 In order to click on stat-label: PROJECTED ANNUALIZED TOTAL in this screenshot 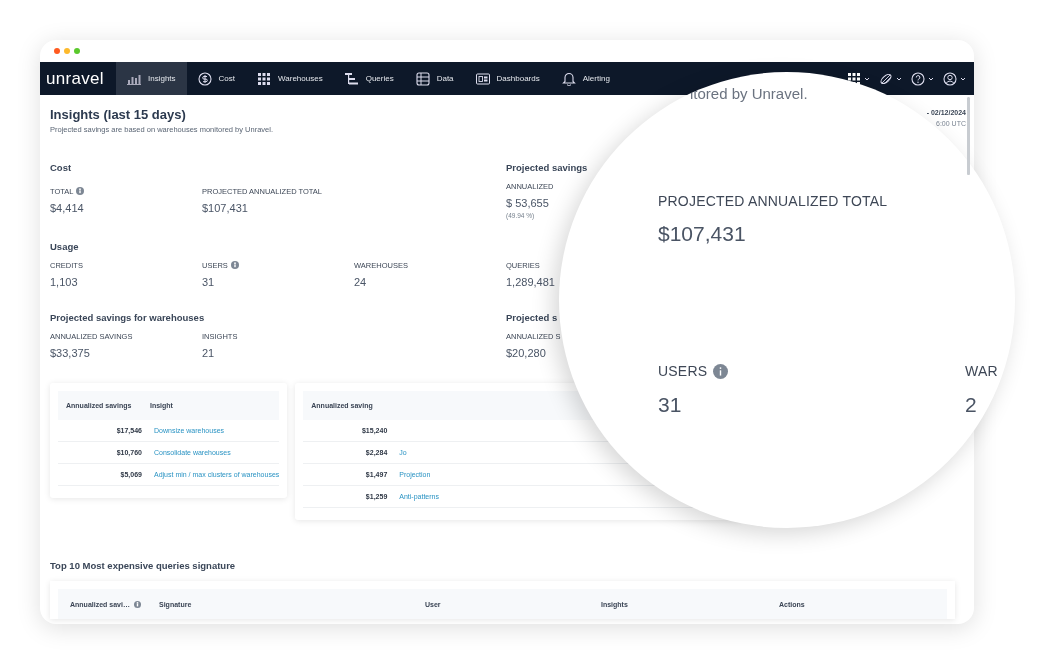, I will do `click(773, 201)`.